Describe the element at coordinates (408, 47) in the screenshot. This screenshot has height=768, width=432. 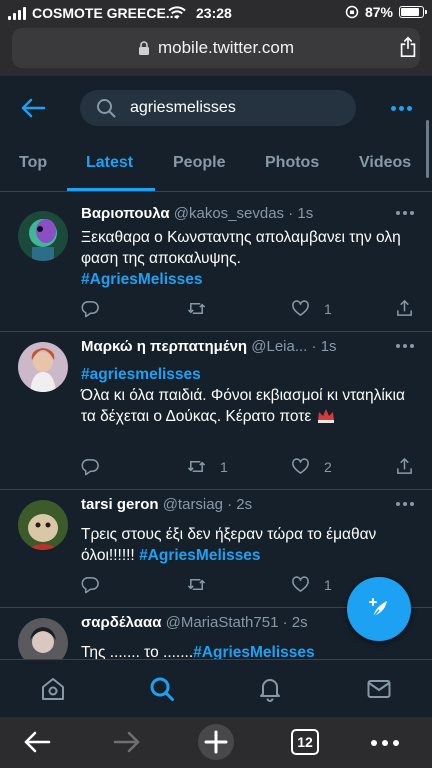
I see `share-icon` at that location.